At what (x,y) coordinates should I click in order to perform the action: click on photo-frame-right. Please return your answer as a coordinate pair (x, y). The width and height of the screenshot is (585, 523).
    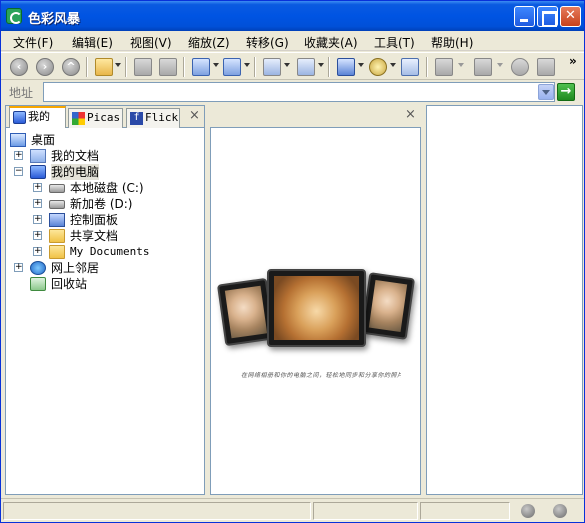
    Looking at the image, I should click on (388, 306).